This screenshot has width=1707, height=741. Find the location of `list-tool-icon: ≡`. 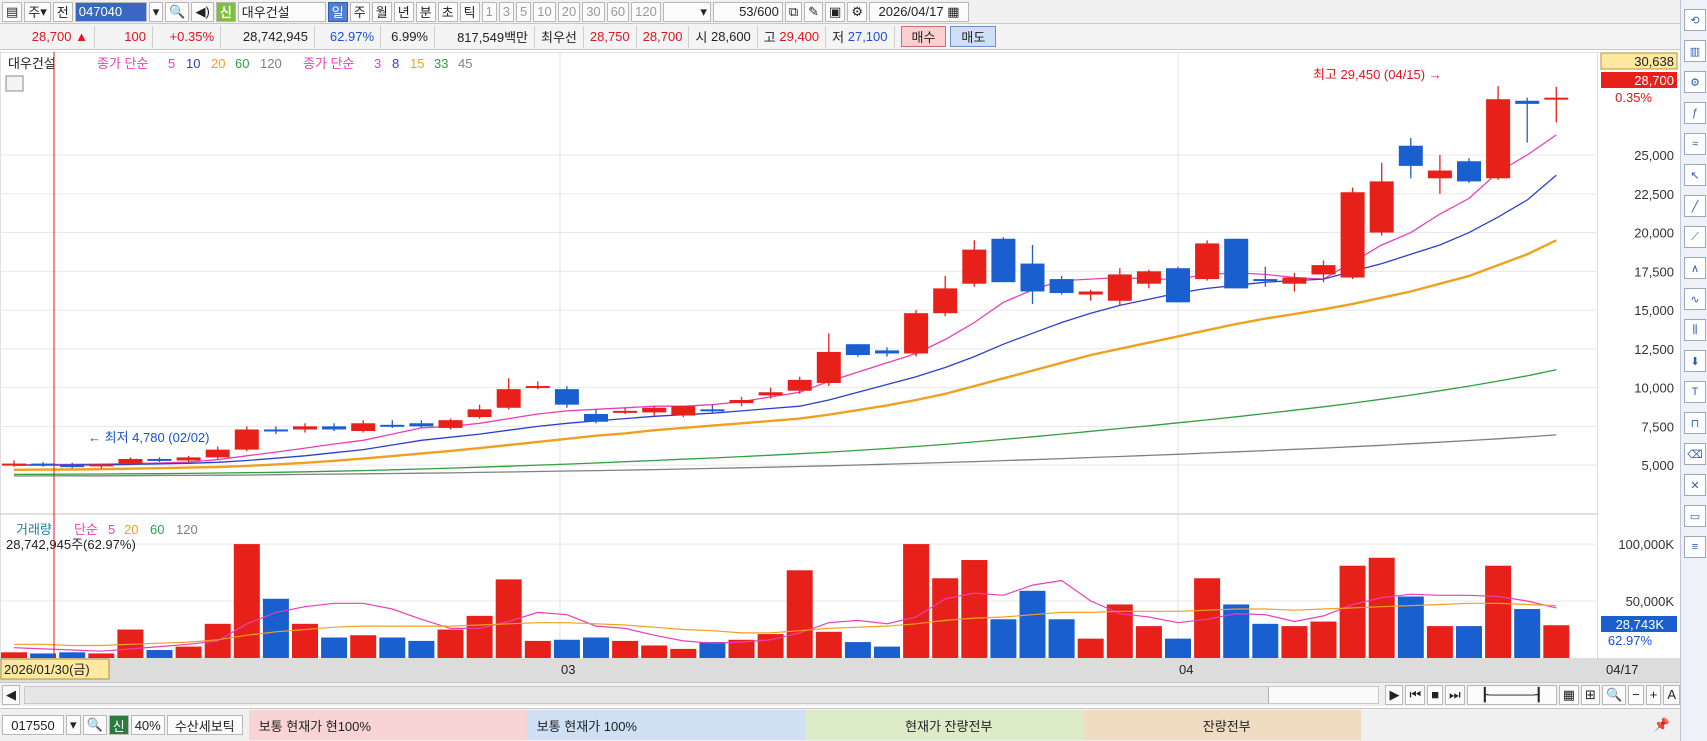

list-tool-icon: ≡ is located at coordinates (1695, 547).